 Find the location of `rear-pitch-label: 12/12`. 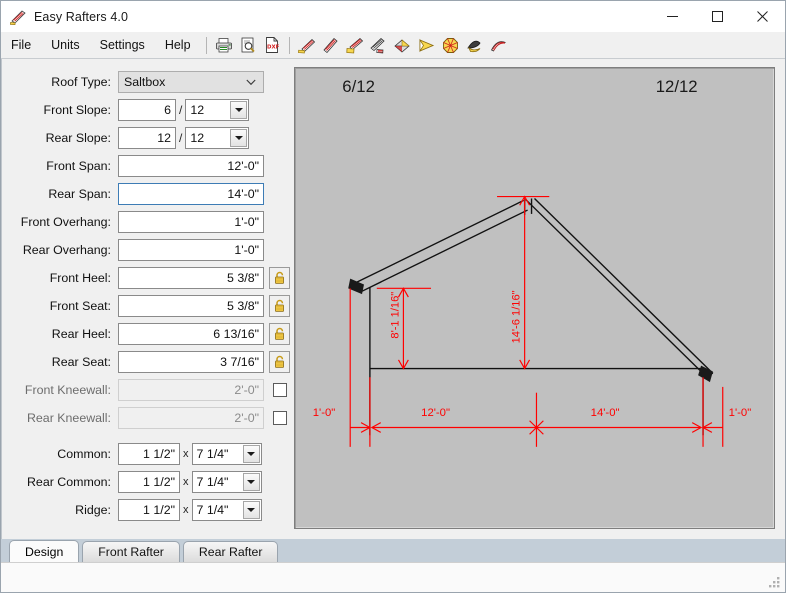

rear-pitch-label: 12/12 is located at coordinates (677, 86).